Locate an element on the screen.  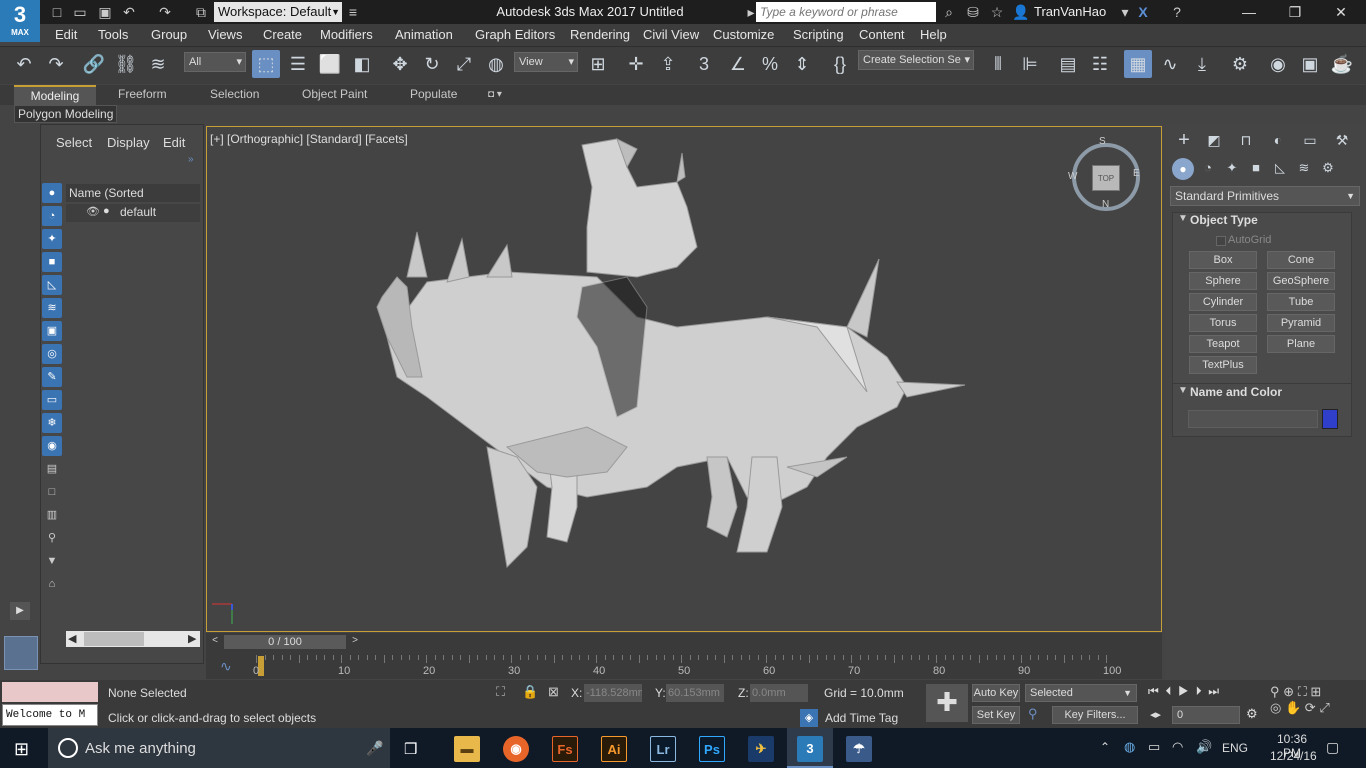
motion-tab-icon: ◐ is located at coordinates (1278, 140).